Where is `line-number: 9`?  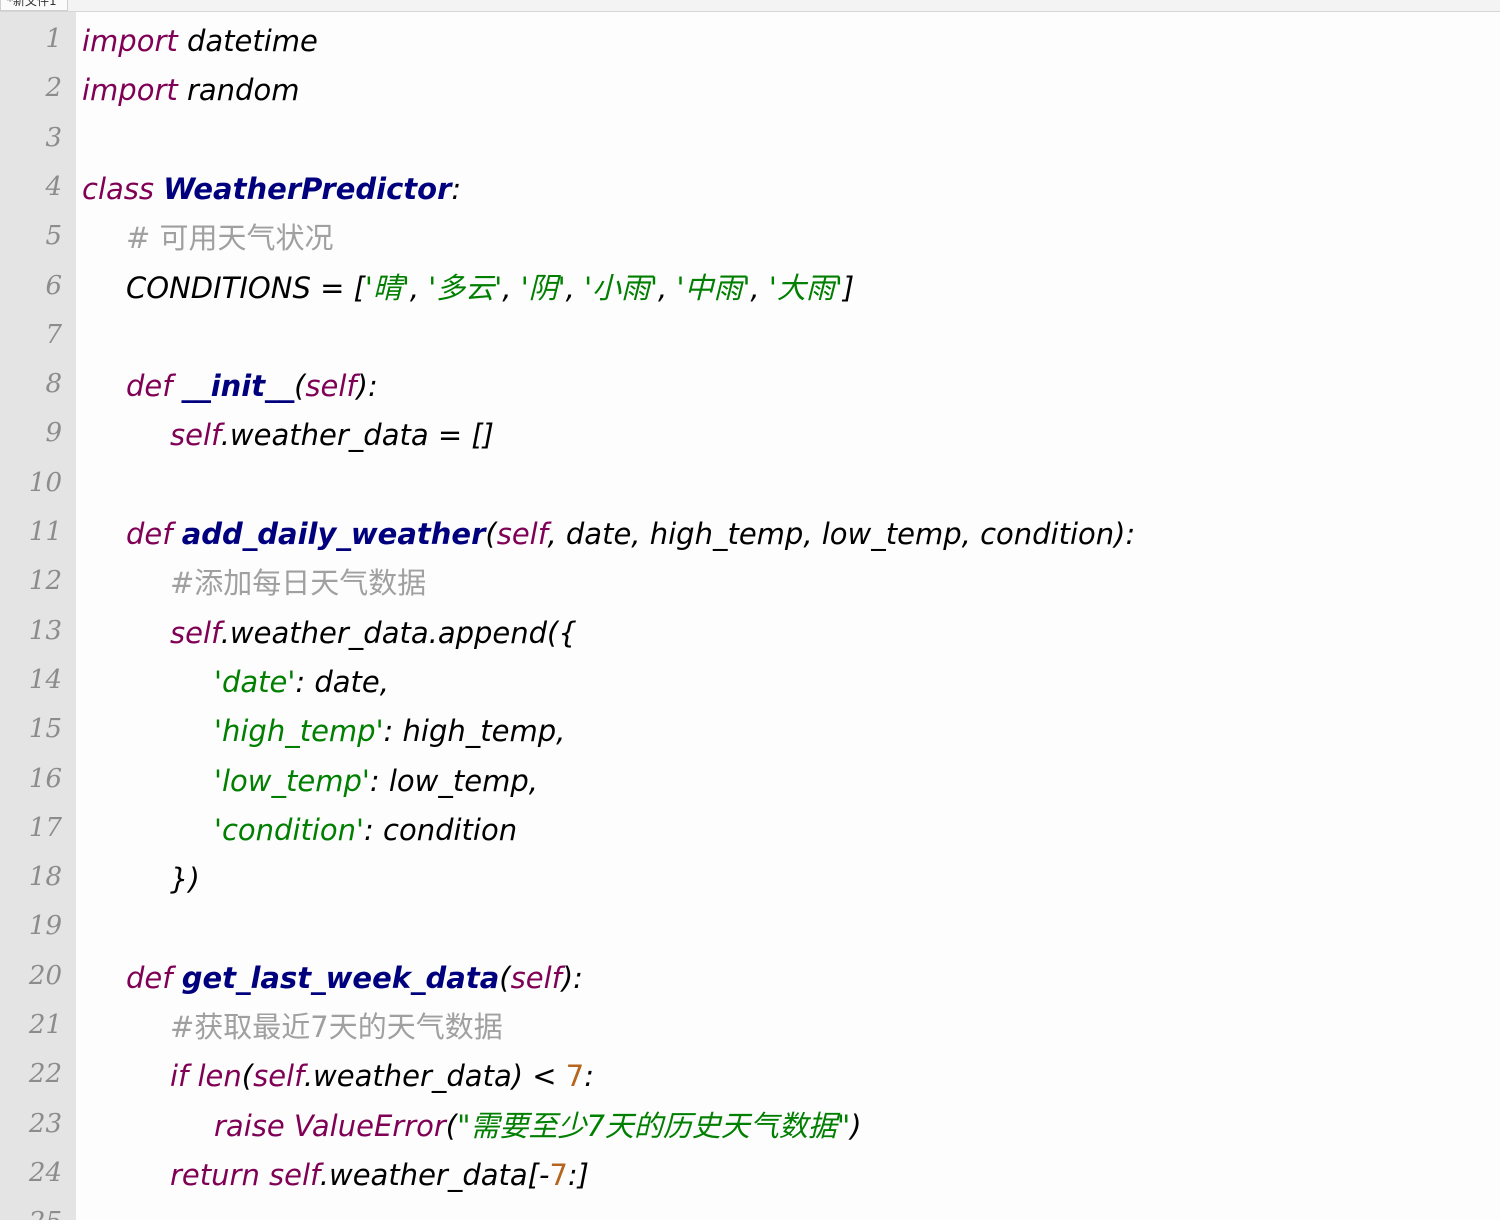 line-number: 9 is located at coordinates (53, 433).